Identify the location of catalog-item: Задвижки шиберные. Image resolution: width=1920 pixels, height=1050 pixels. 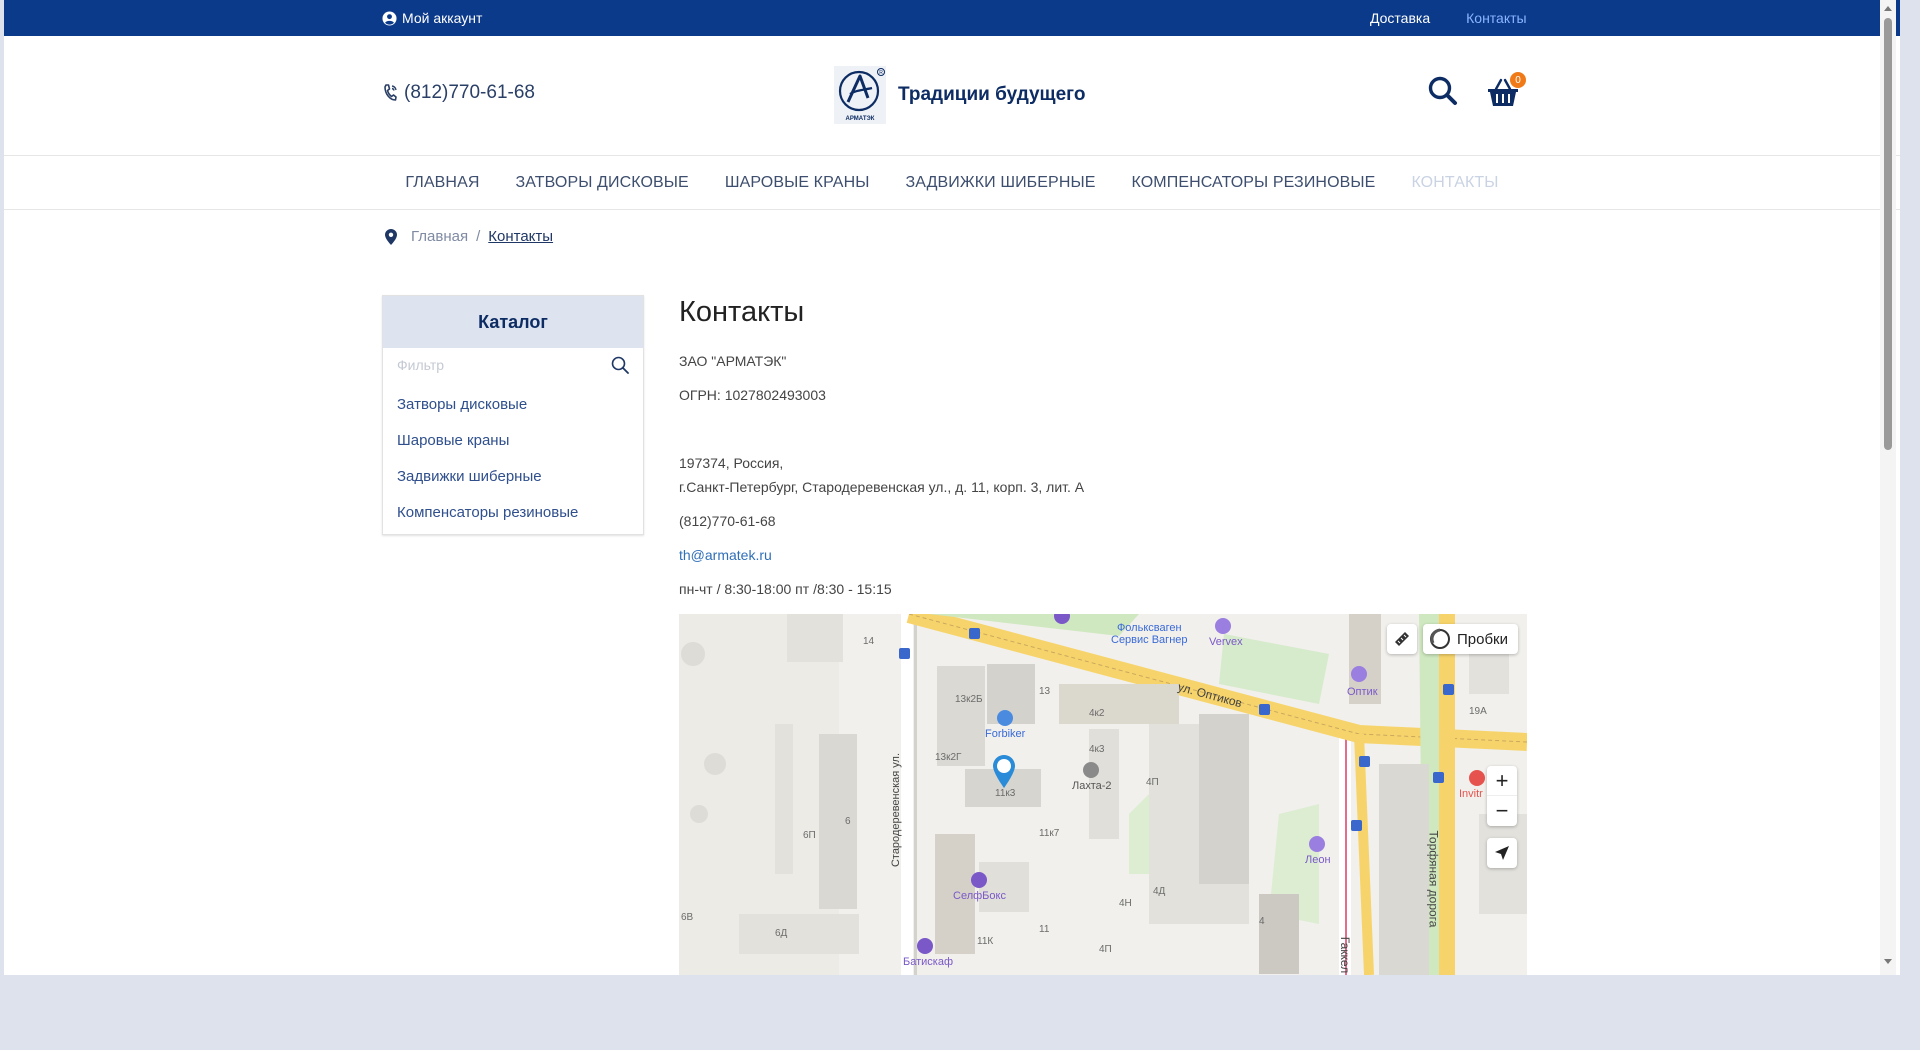
(513, 476).